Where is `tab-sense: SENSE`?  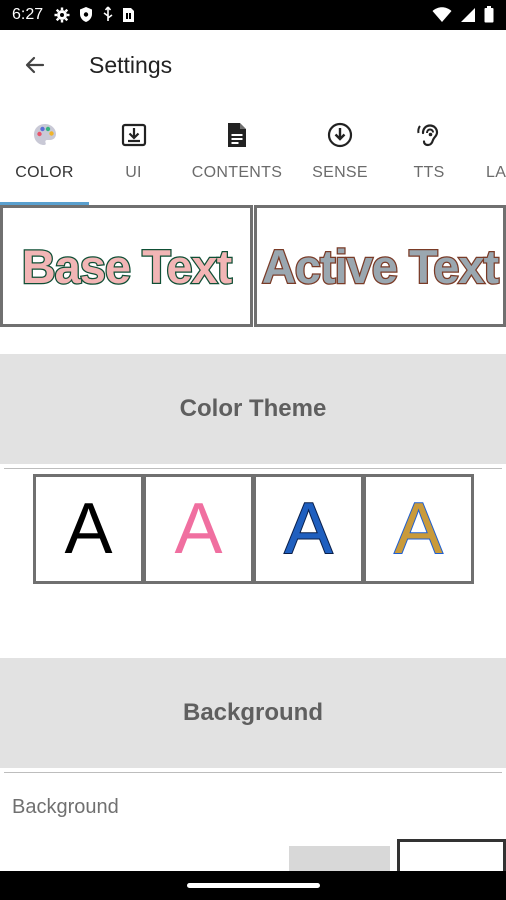 tab-sense: SENSE is located at coordinates (340, 154).